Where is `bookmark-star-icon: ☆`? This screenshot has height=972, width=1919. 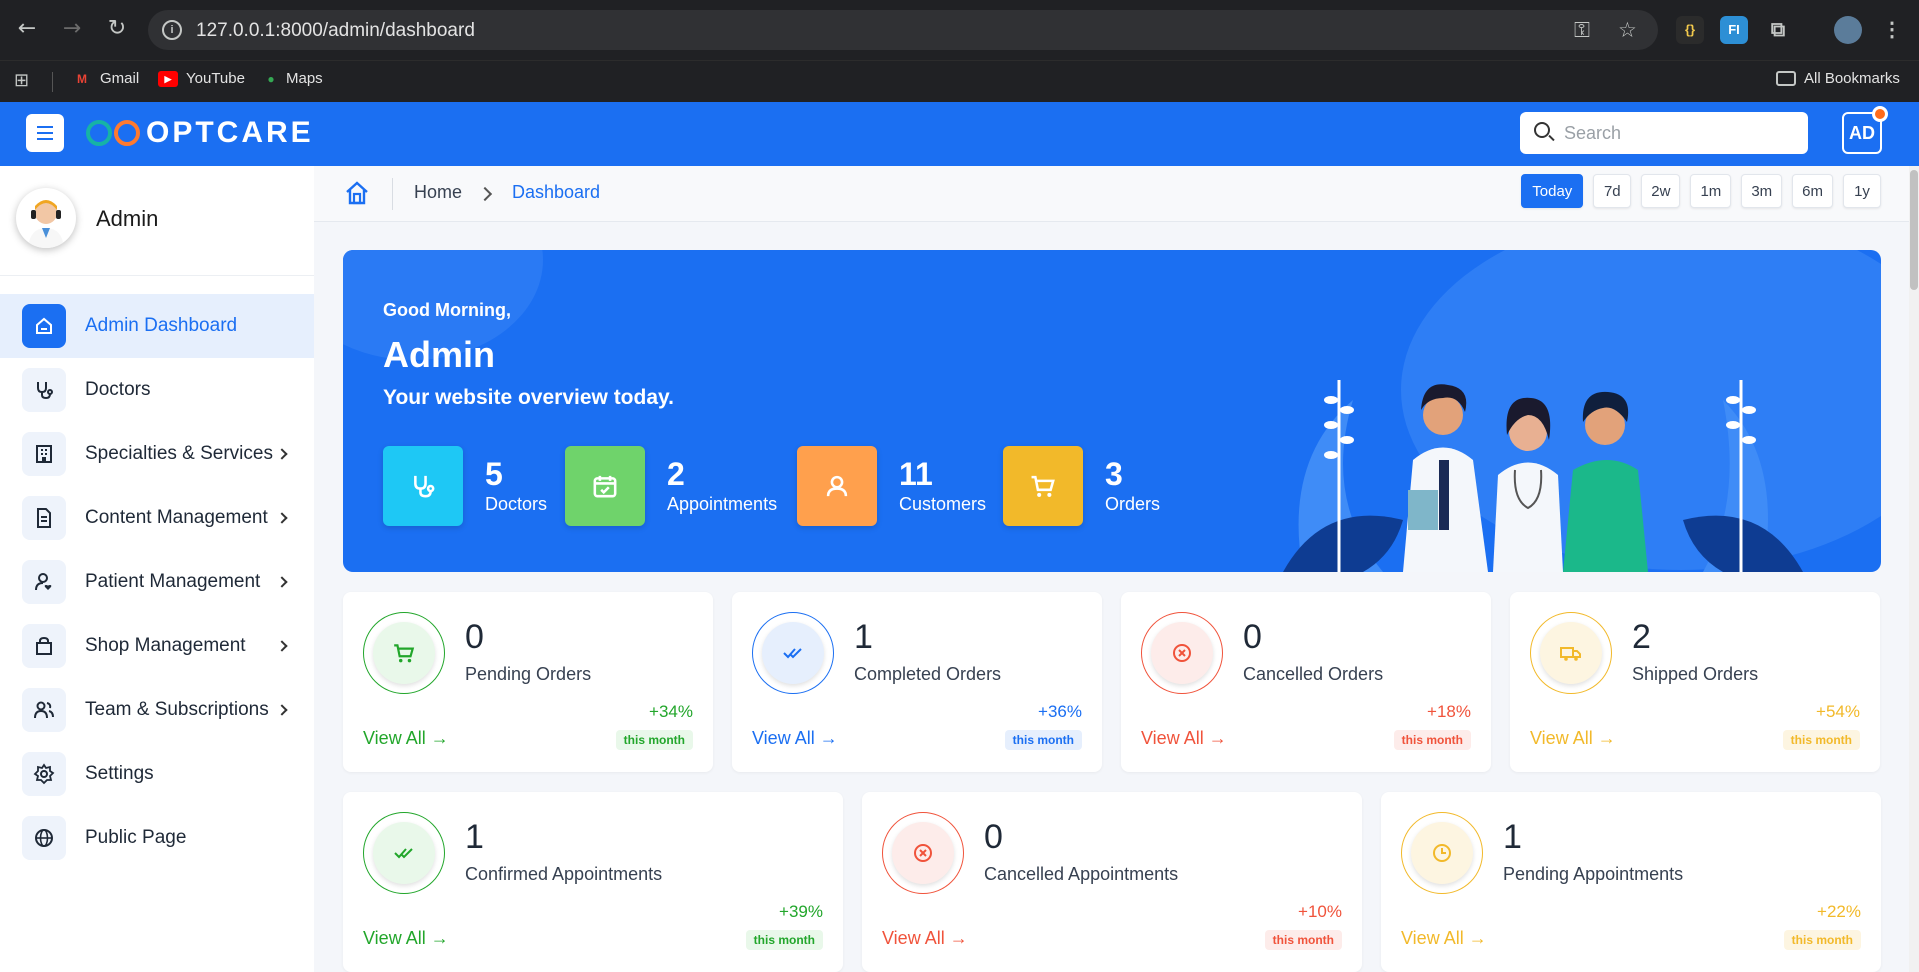
bookmark-star-icon: ☆ is located at coordinates (1627, 30).